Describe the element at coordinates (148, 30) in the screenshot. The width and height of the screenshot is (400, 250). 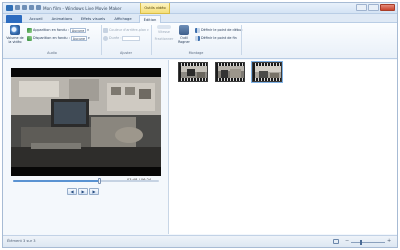
I see `background-color-dropdown-icon: ▾` at that location.